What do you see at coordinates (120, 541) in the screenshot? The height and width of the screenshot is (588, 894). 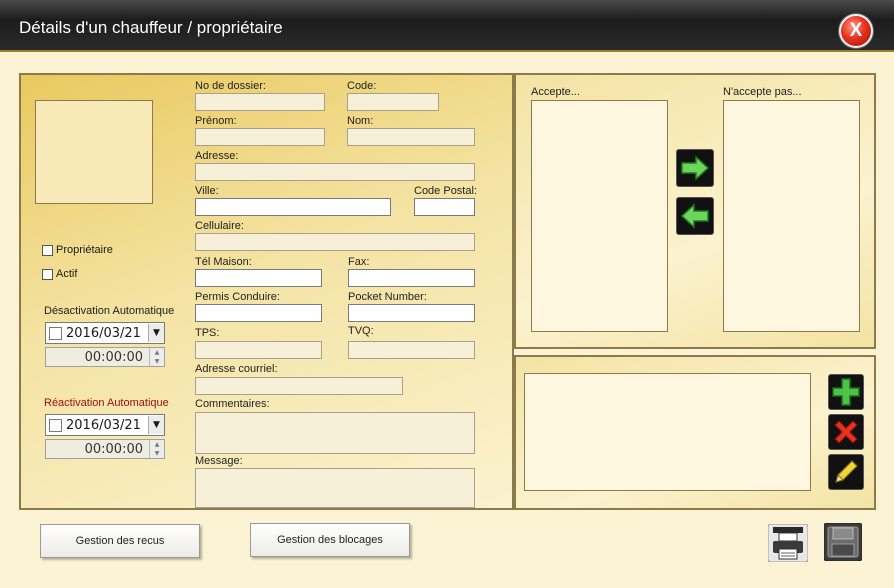 I see `gestion-recus-button: Gestion des recus` at bounding box center [120, 541].